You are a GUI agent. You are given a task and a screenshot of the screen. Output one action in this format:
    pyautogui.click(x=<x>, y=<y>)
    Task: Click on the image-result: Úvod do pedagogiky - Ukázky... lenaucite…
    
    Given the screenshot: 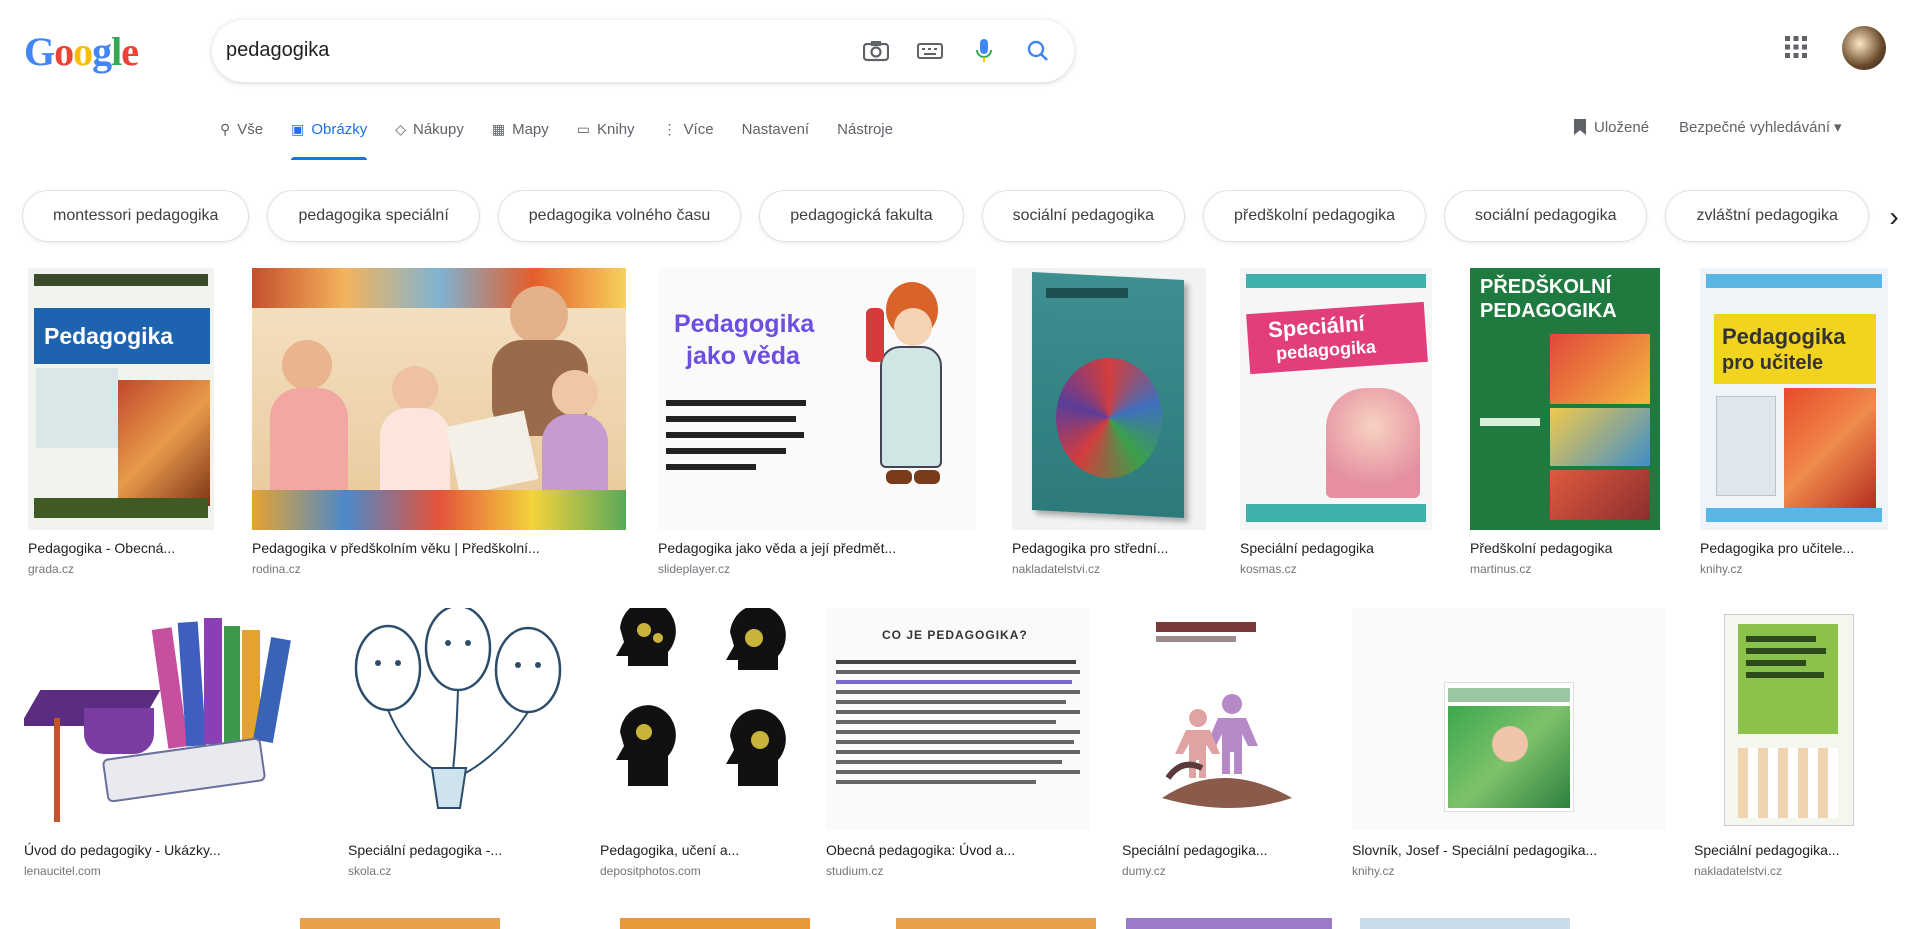 What is the action you would take?
    pyautogui.click(x=174, y=753)
    